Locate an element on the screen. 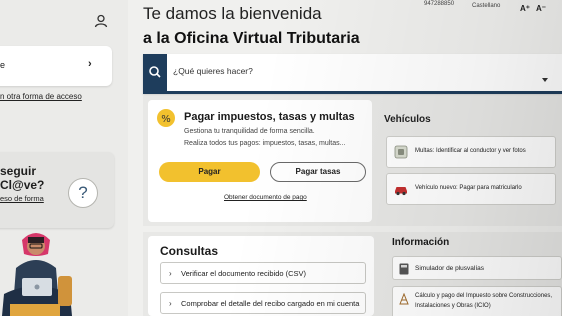 This screenshot has width=562, height=316. info-item-plusvalia-simulator: Simulador de plusvalías is located at coordinates (477, 268).